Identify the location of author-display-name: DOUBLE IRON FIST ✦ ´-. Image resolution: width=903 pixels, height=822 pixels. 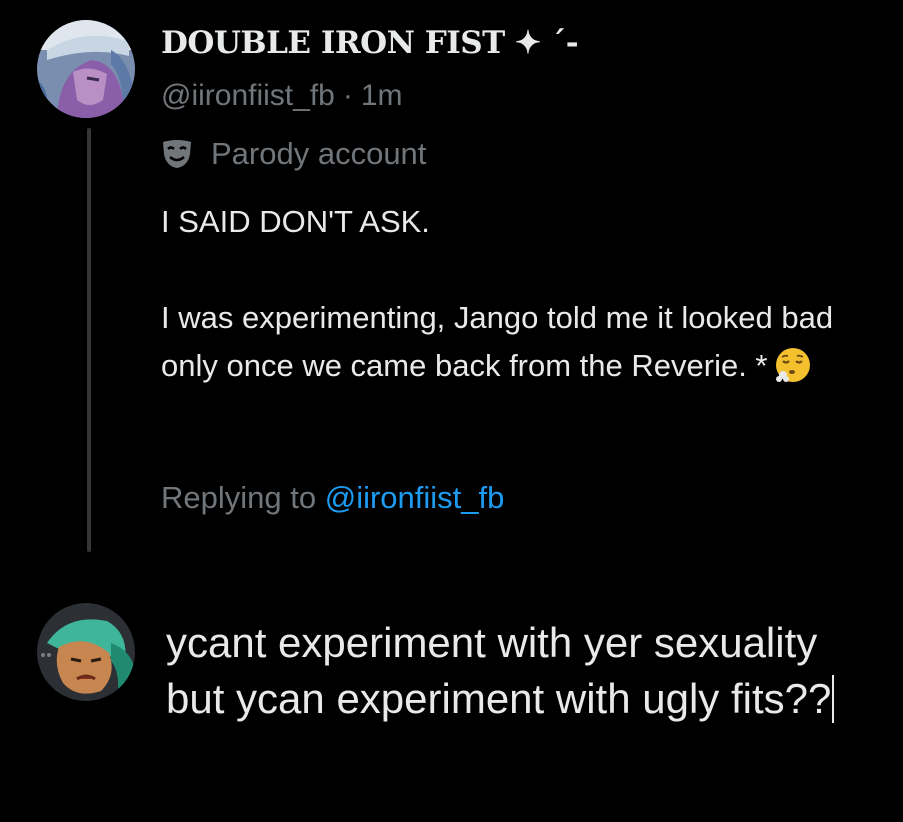
(370, 43).